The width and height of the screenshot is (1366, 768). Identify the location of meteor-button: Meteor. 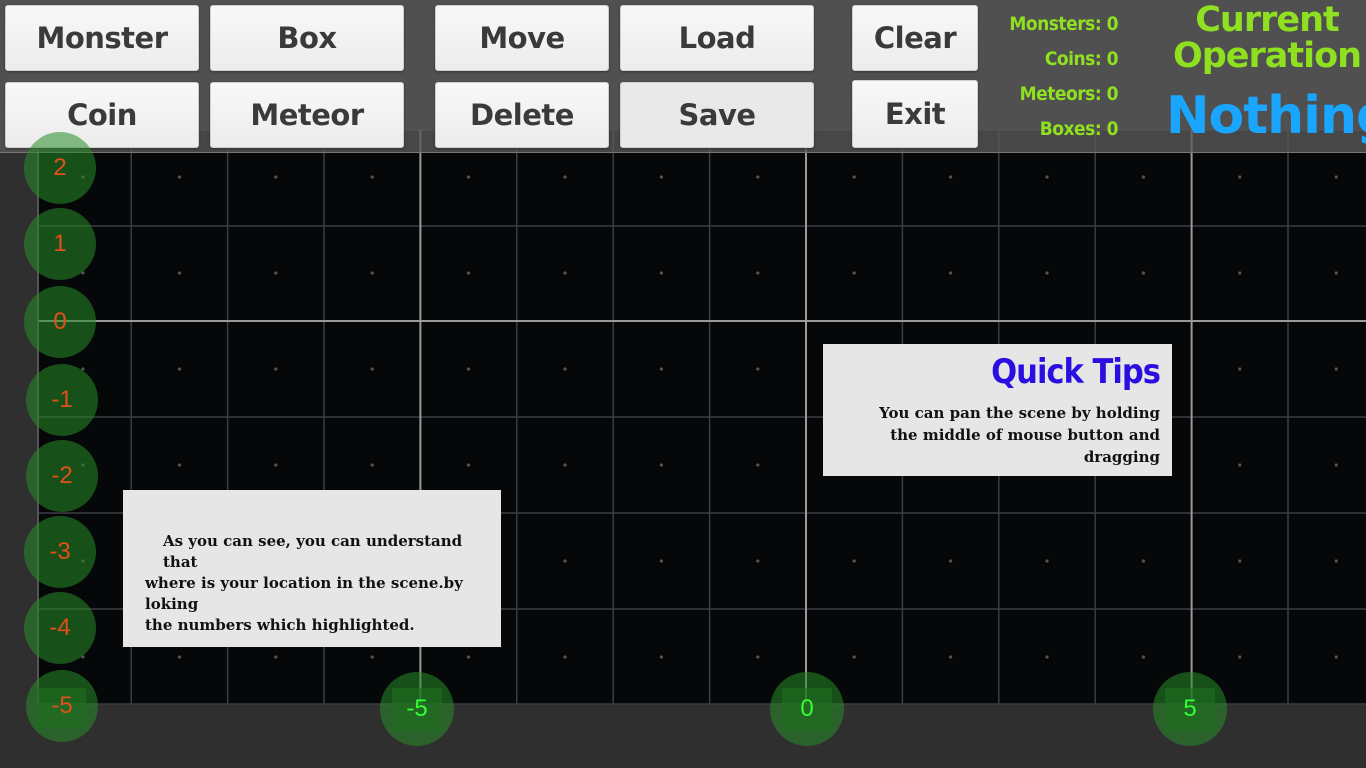
(307, 115).